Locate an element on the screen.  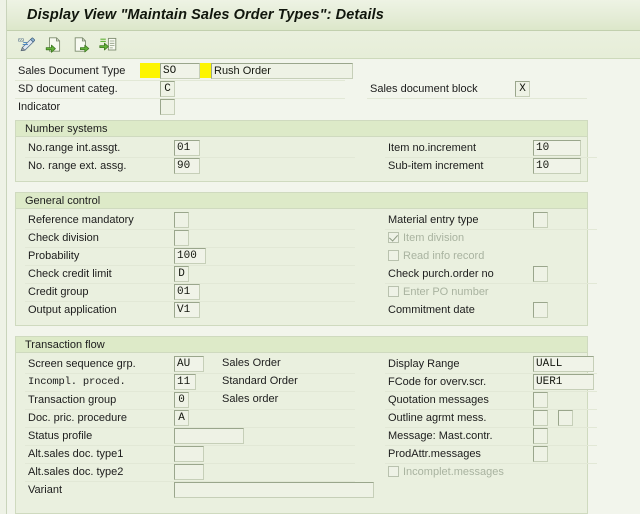
row-alt-sales-doc-type1: Alt.sales doc. type1 is located at coordinates (190, 455).